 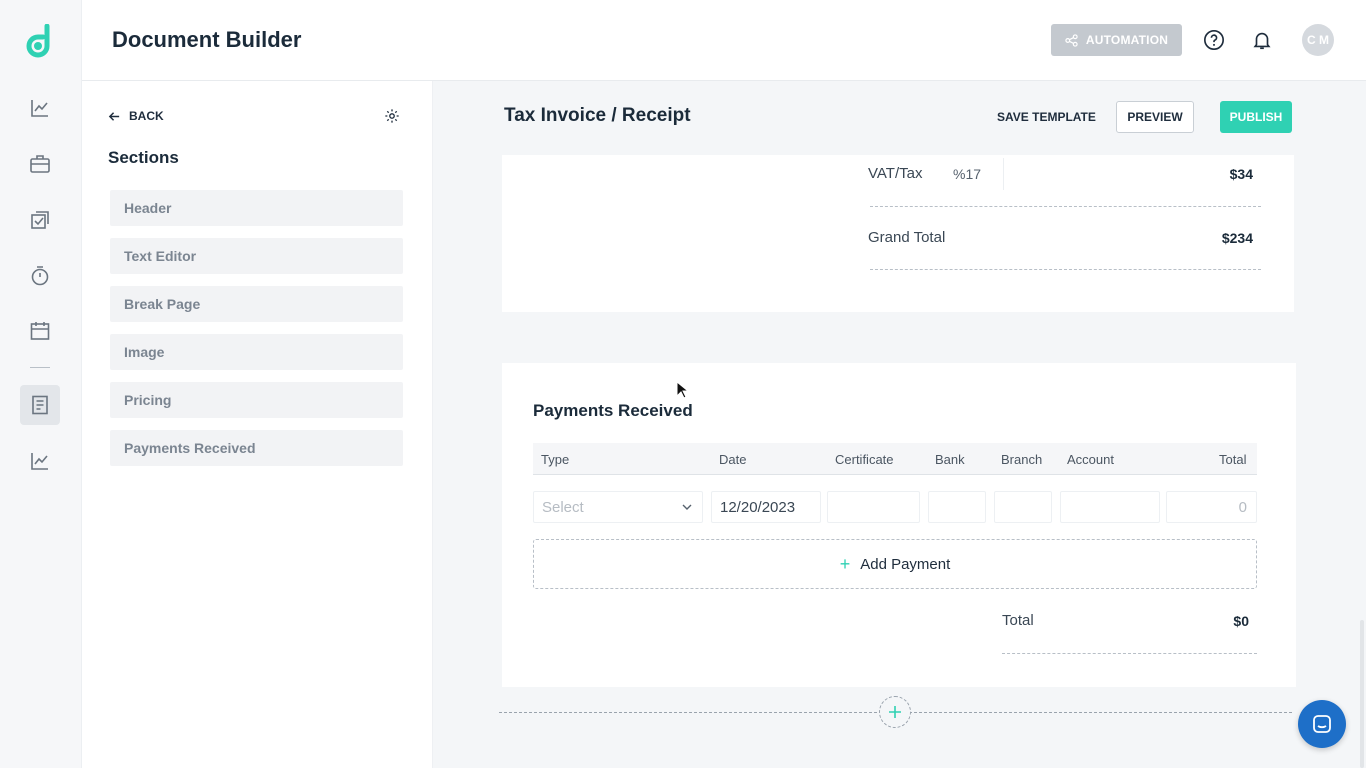 I want to click on automation-label: AUTOMATION, so click(x=1127, y=40).